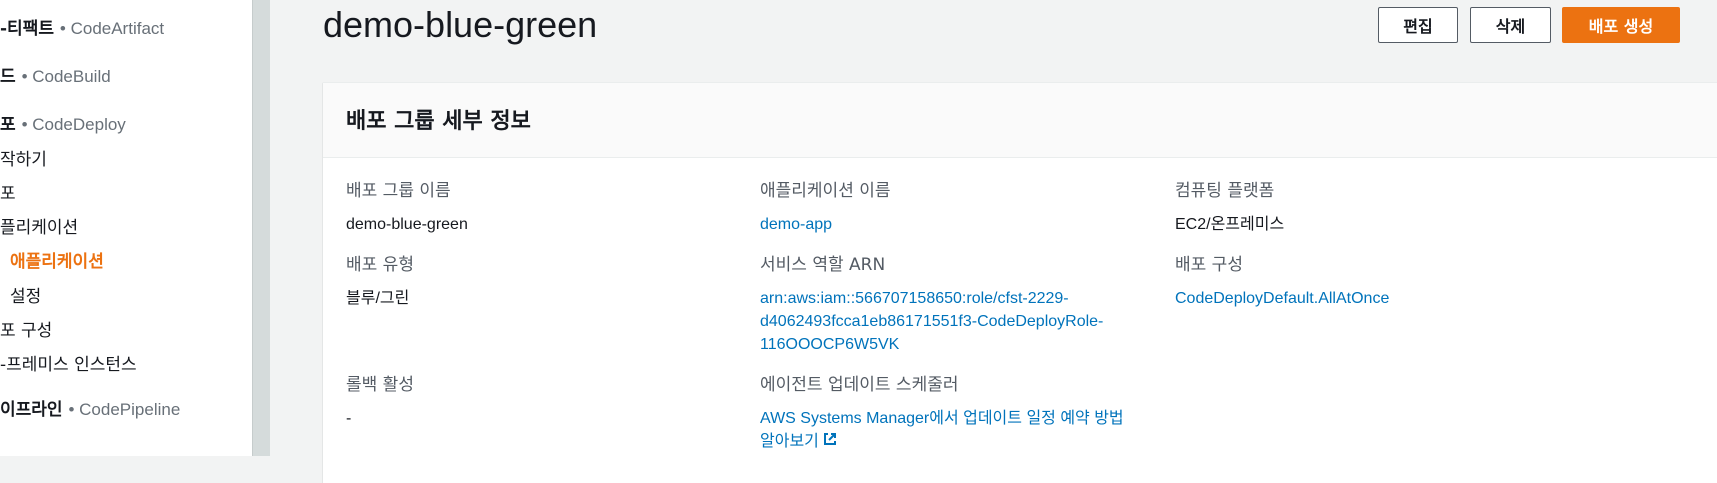  What do you see at coordinates (1370, 280) in the screenshot?
I see `field-deploy-config: 배포 구성 CodeDeployDefault.AllAtOnce` at bounding box center [1370, 280].